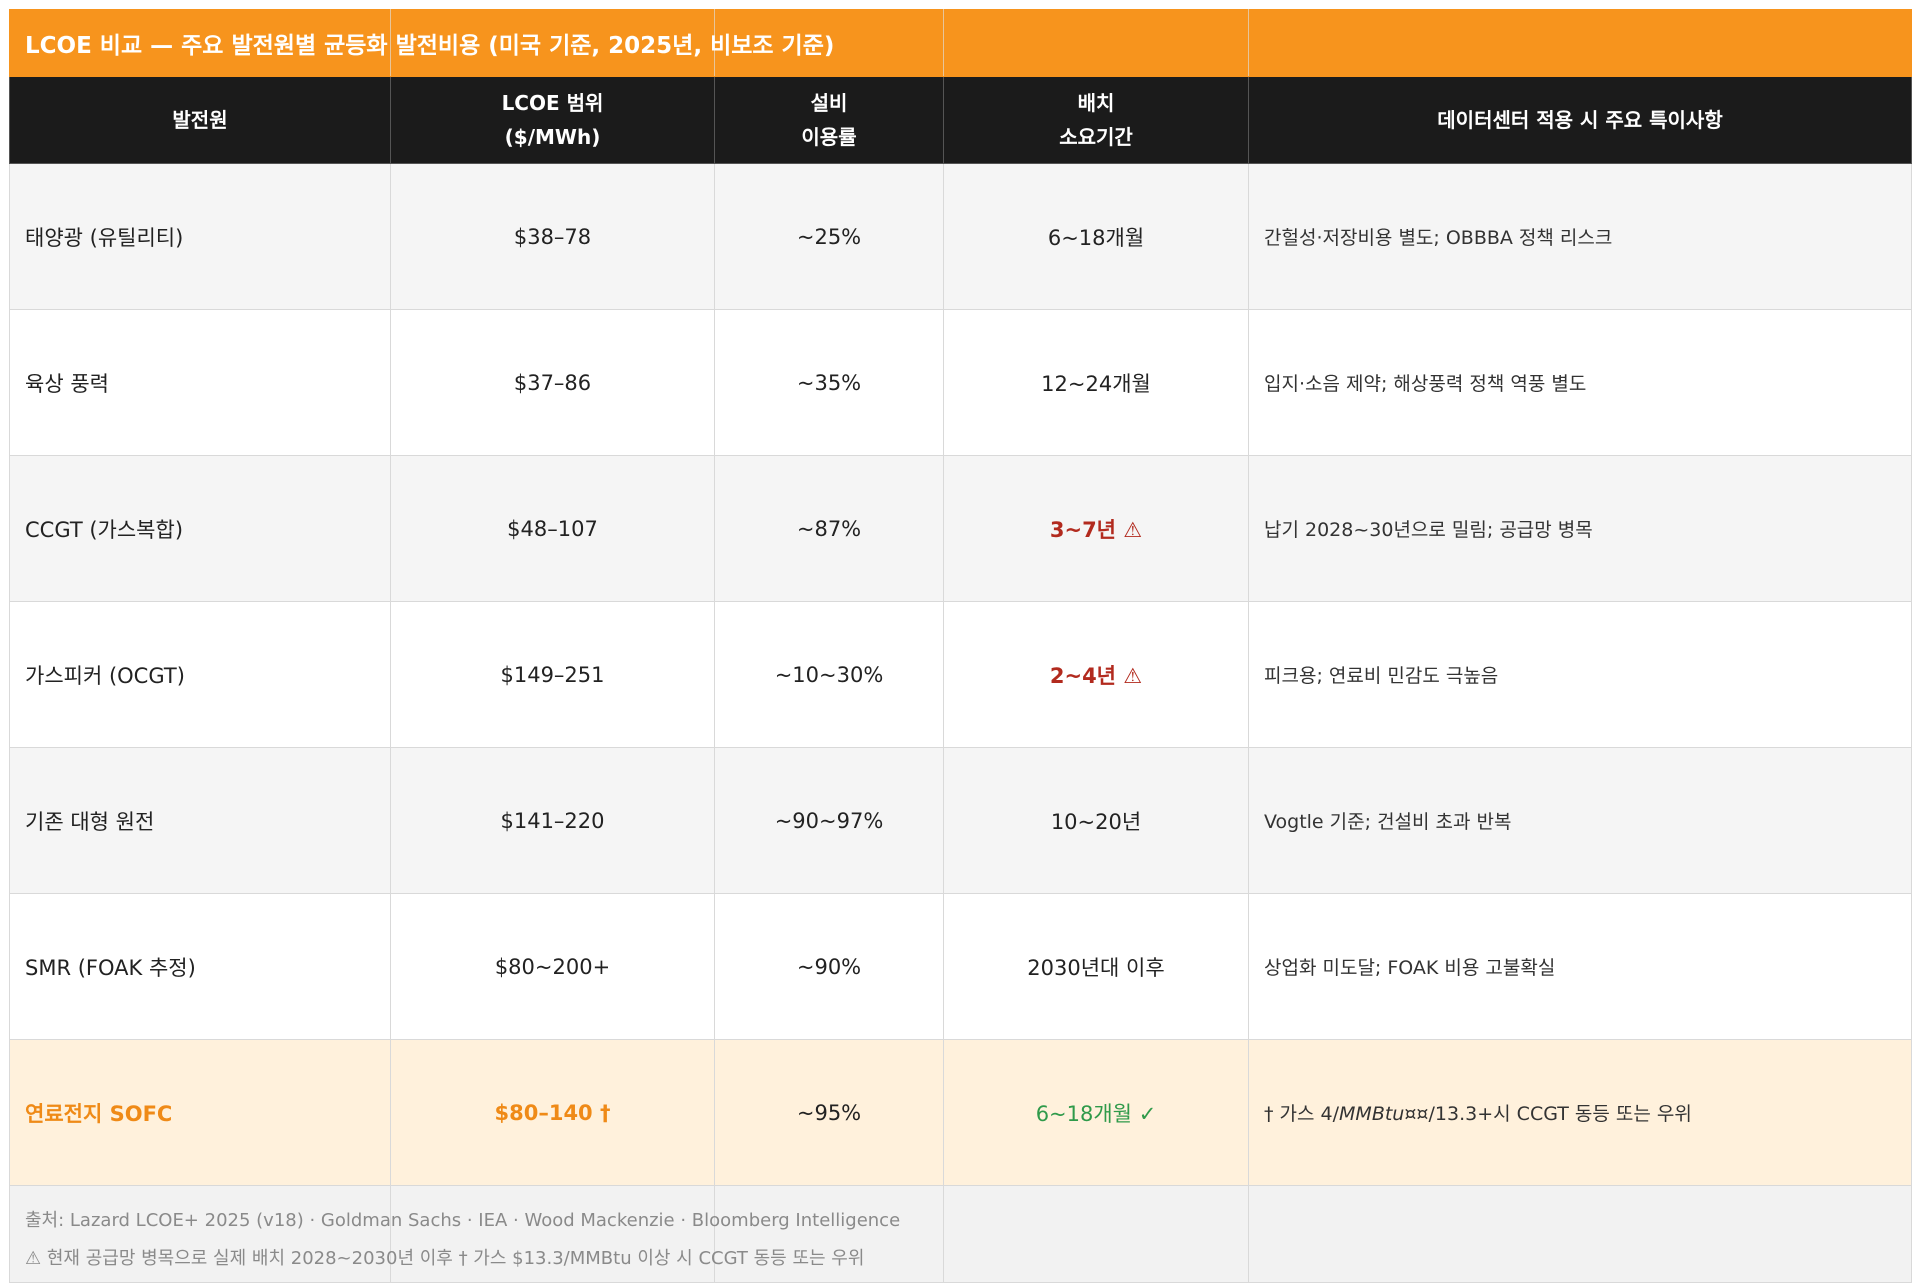  Describe the element at coordinates (1580, 528) in the screenshot. I see `cell-notes: 납기 2028~30년으로 밀림; 공급망 병목` at that location.